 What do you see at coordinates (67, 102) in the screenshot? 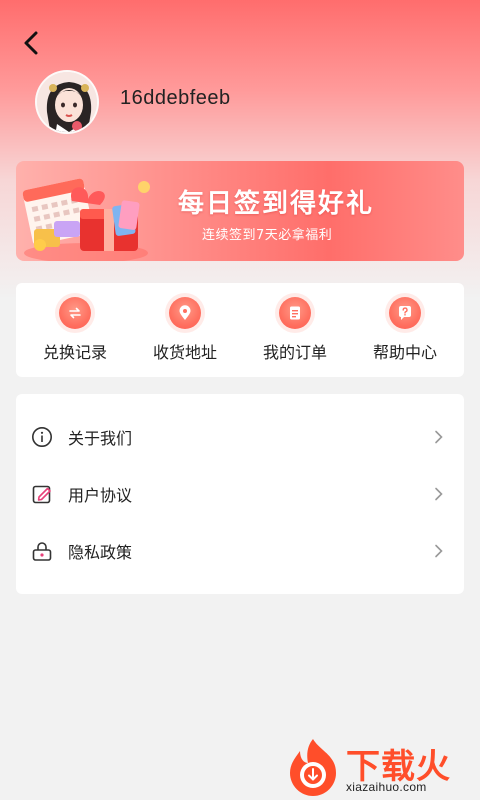
I see `avatar` at bounding box center [67, 102].